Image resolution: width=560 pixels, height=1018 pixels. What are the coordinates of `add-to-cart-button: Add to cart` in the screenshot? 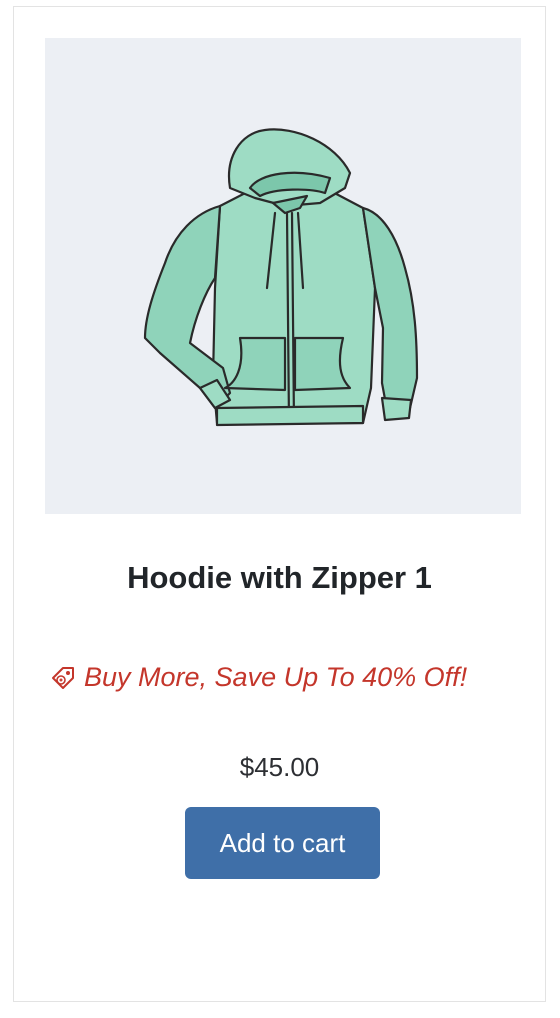 It's located at (282, 843).